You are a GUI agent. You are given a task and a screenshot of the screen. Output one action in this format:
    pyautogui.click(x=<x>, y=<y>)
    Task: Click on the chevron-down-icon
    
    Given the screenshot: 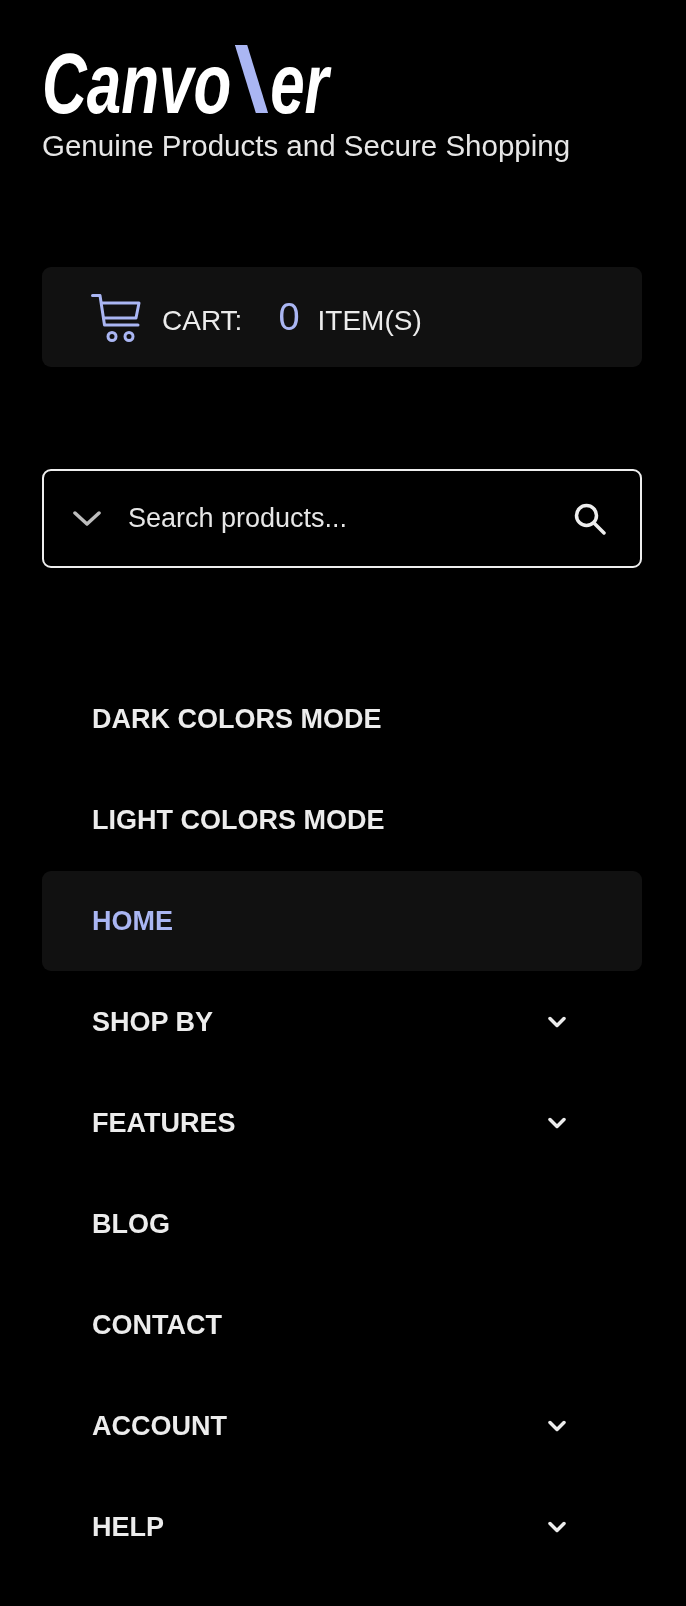 What is the action you would take?
    pyautogui.click(x=87, y=519)
    